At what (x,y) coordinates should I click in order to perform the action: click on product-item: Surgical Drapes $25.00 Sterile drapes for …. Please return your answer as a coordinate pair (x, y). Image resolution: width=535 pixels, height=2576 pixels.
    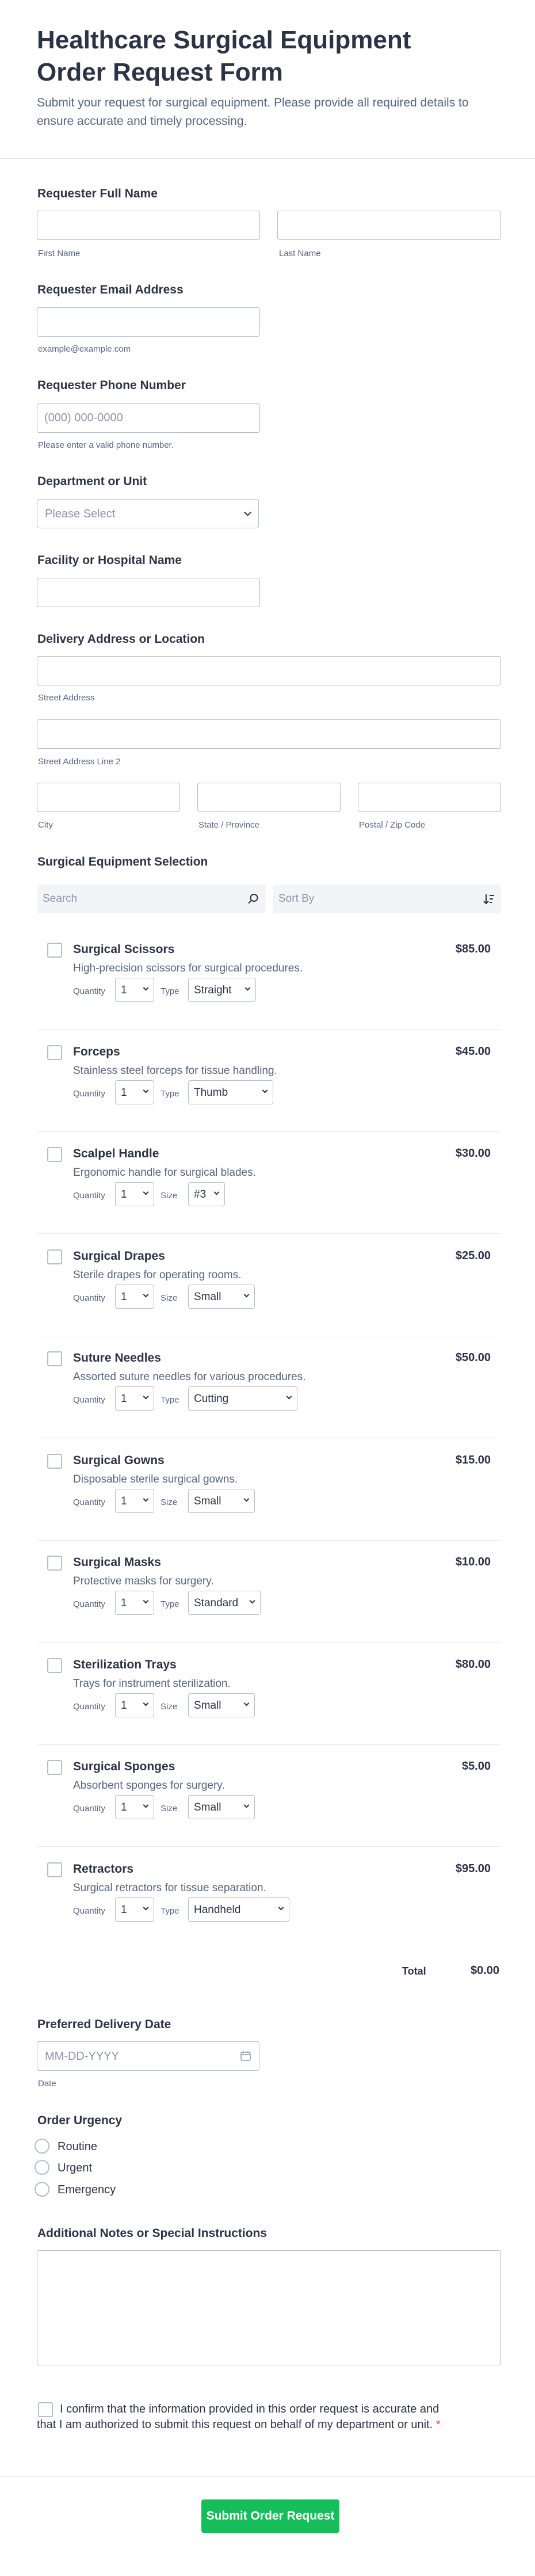
    Looking at the image, I should click on (268, 1285).